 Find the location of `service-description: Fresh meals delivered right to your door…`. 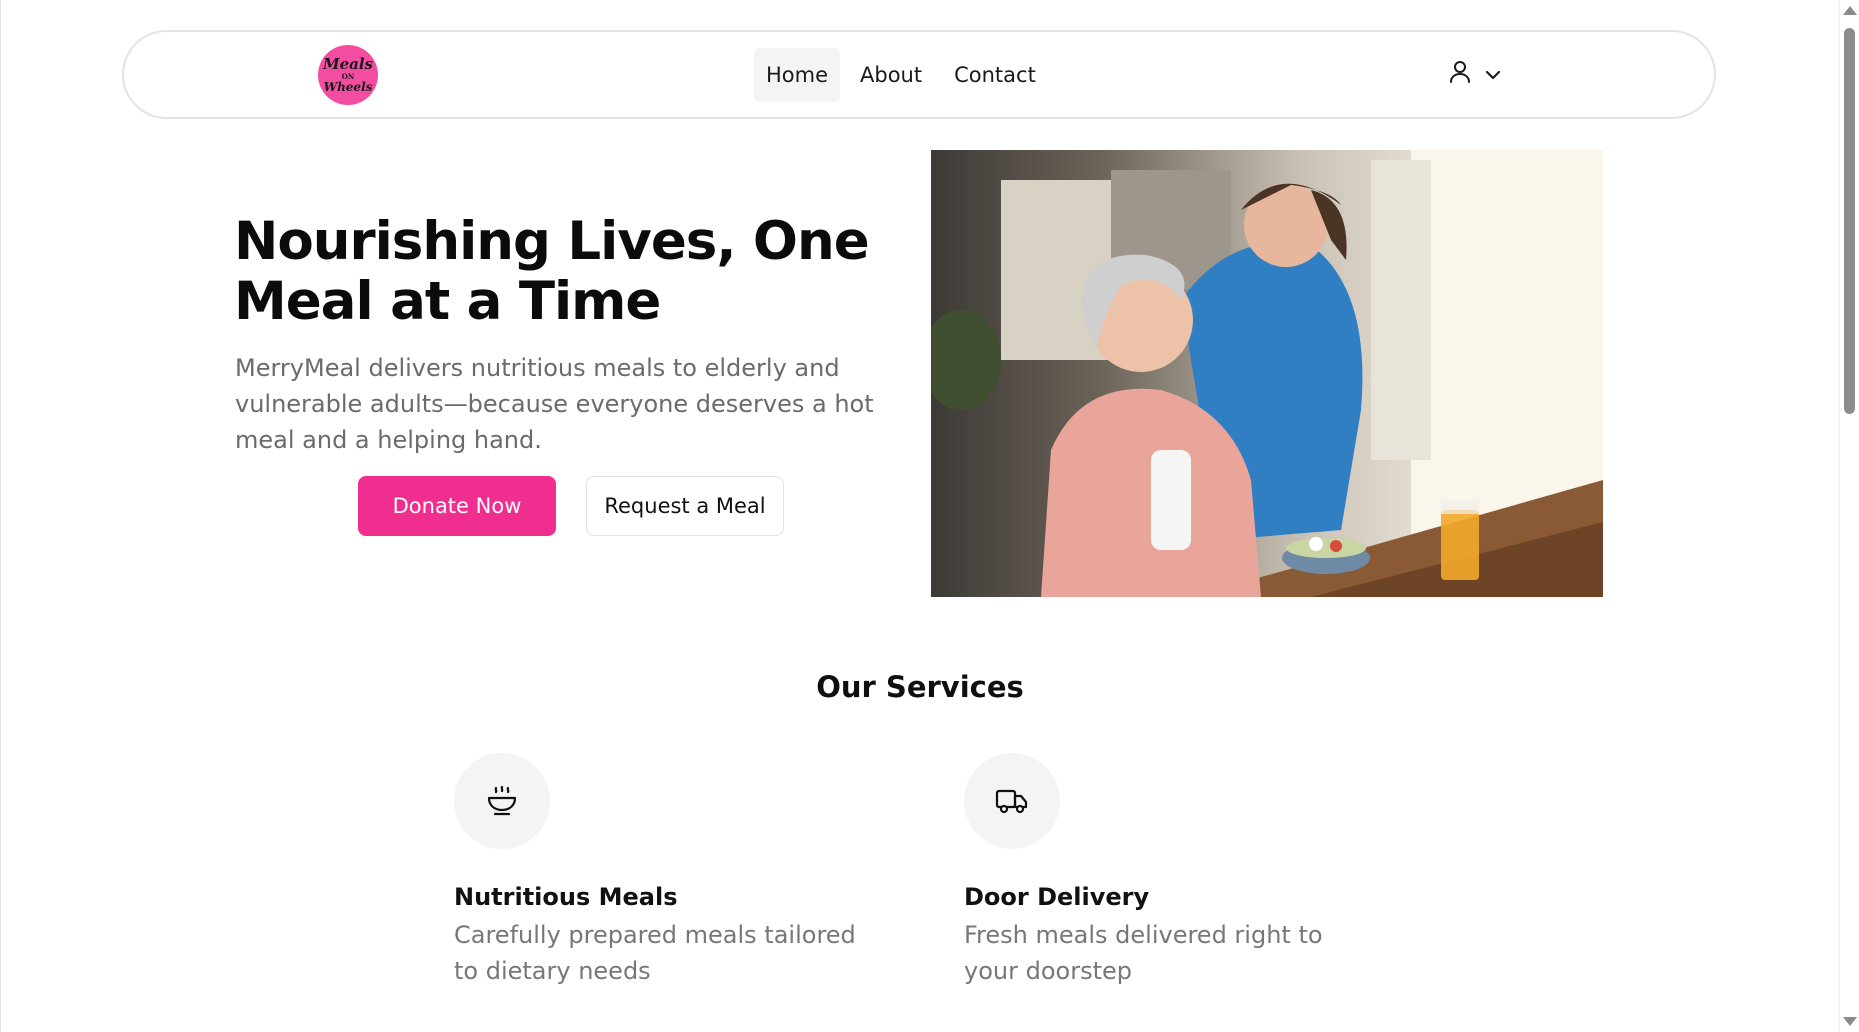

service-description: Fresh meals delivered right to your door… is located at coordinates (1143, 953).